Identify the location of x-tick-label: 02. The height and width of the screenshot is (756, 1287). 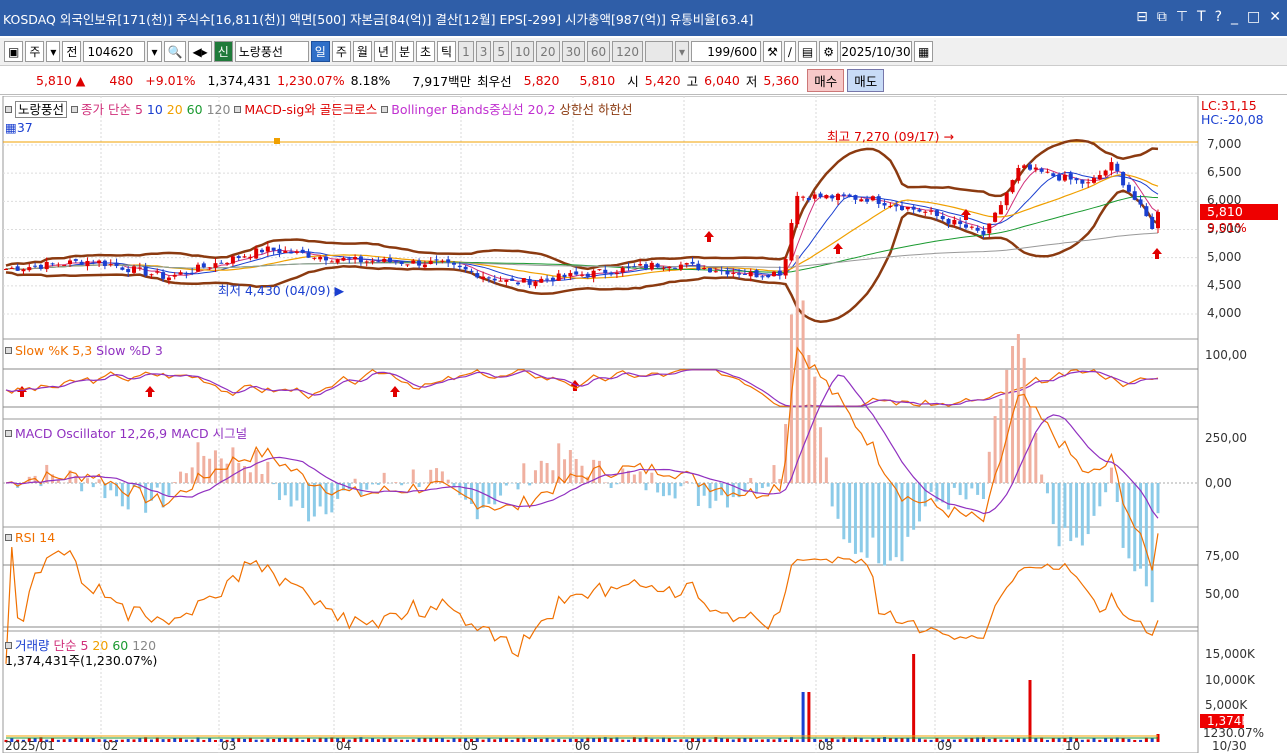
(110, 746).